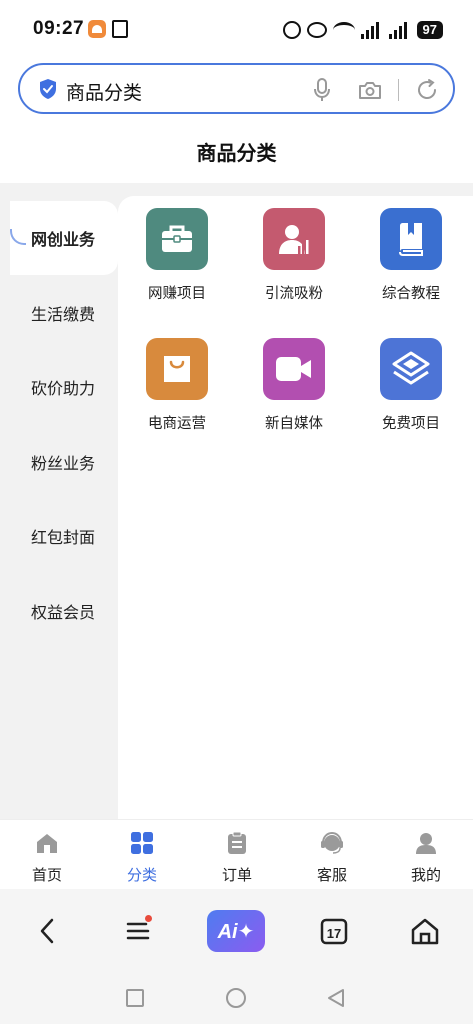 This screenshot has height=1024, width=473. Describe the element at coordinates (177, 239) in the screenshot. I see `briefcase-icon` at that location.